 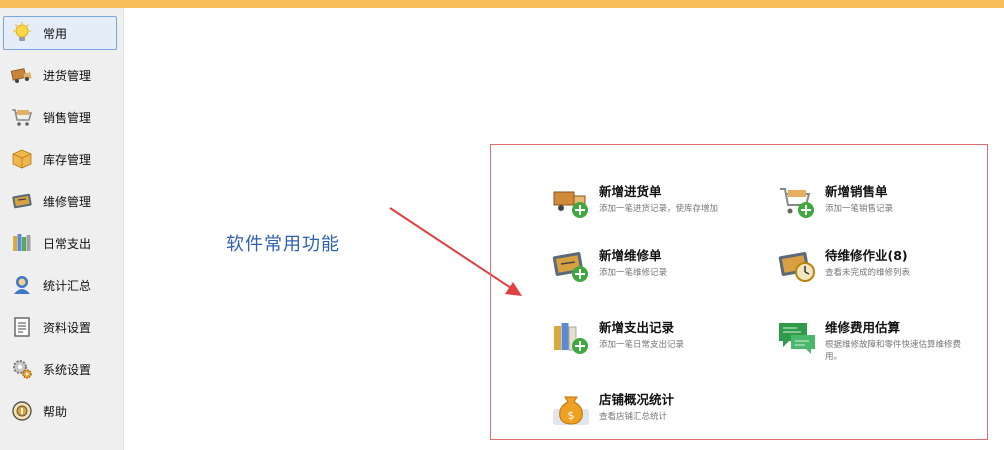 I want to click on sidebar-item-label: 系统设置, so click(x=67, y=369).